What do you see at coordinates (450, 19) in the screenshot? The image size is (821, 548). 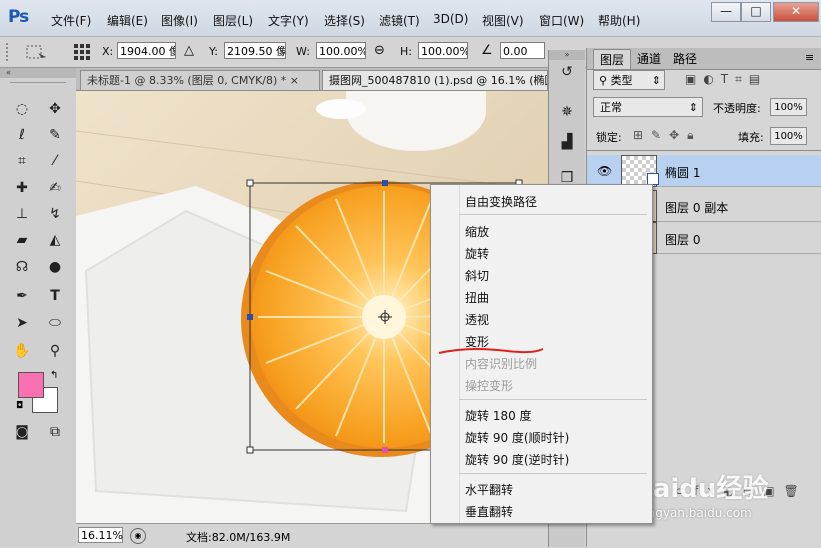 I see `menu-3d: 3D(D)` at bounding box center [450, 19].